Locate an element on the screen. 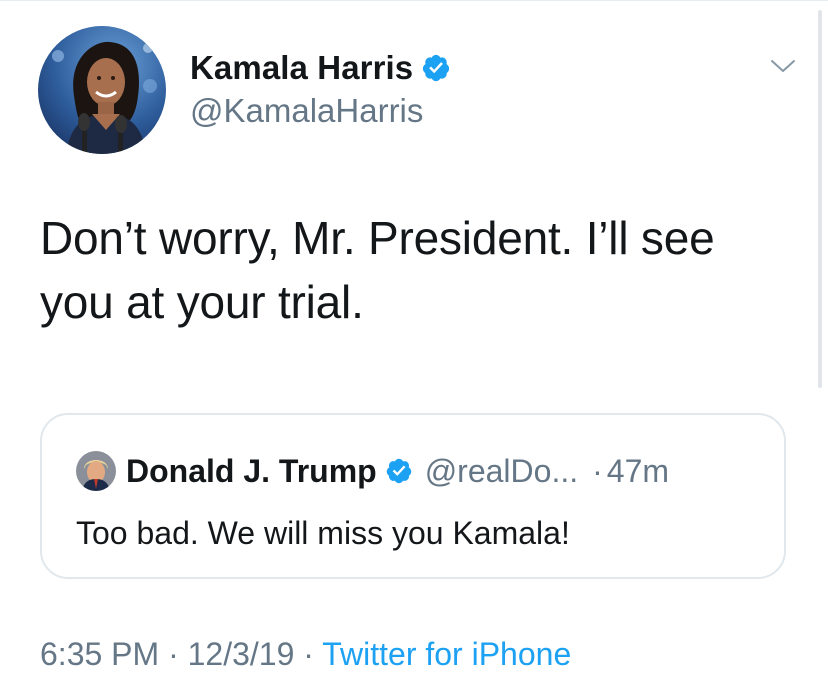  tweet-date: 12/3/19 is located at coordinates (241, 654).